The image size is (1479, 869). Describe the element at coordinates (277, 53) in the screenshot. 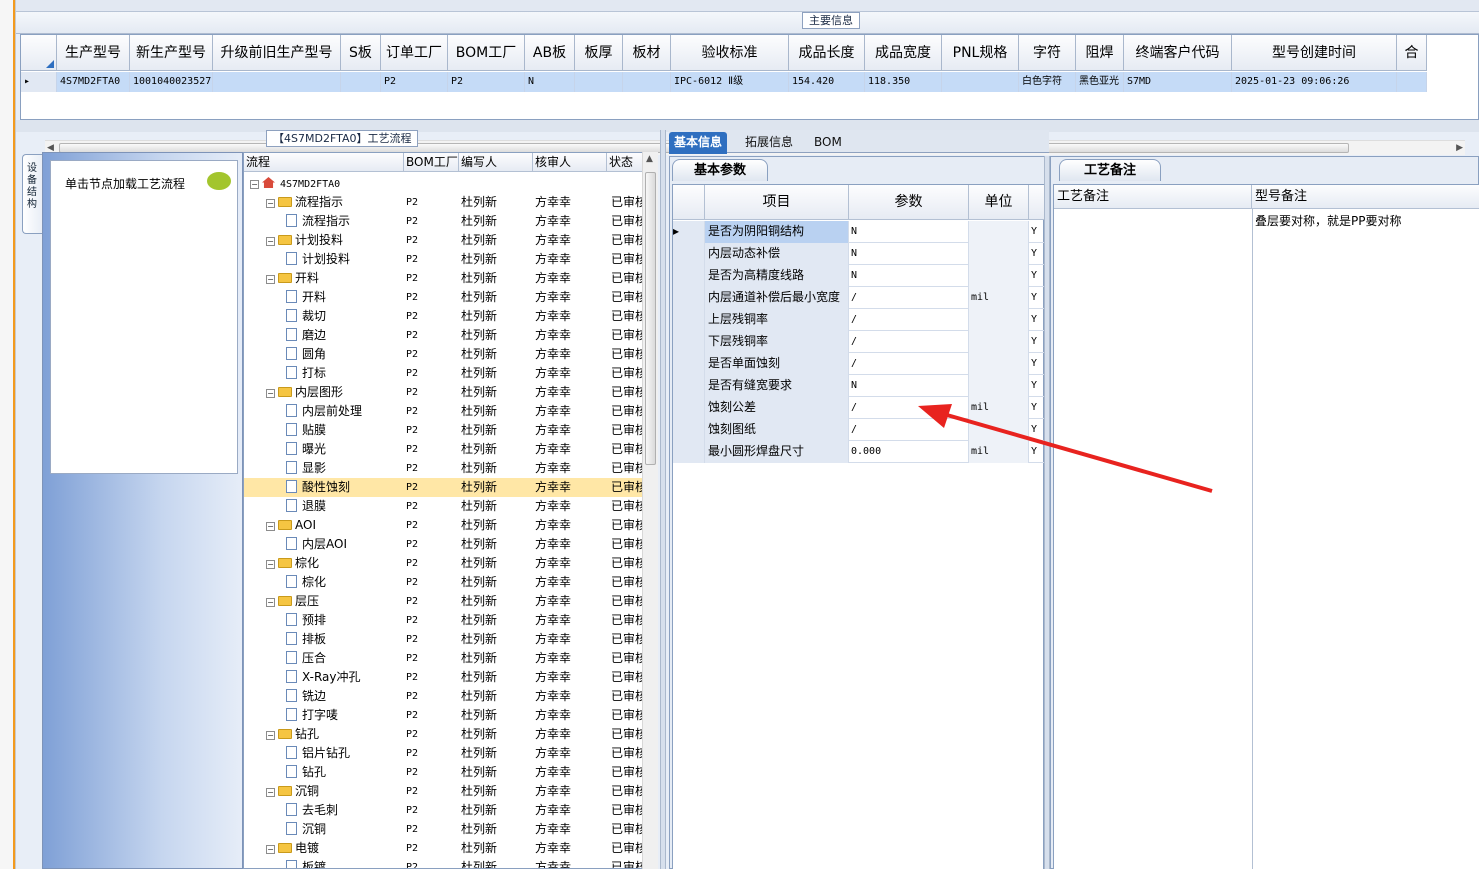

I see `main-grid-col-header: 升级前旧生产型号` at that location.